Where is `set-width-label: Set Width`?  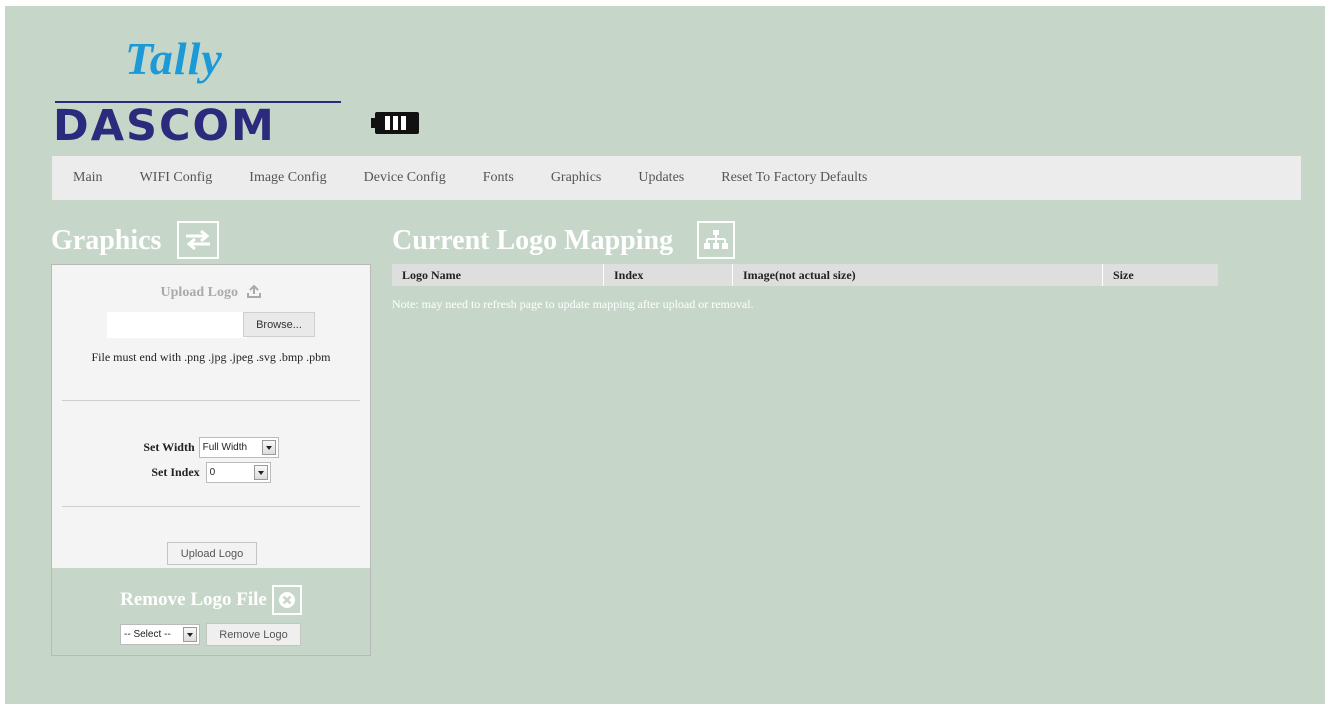
set-width-label: Set Width is located at coordinates (169, 447).